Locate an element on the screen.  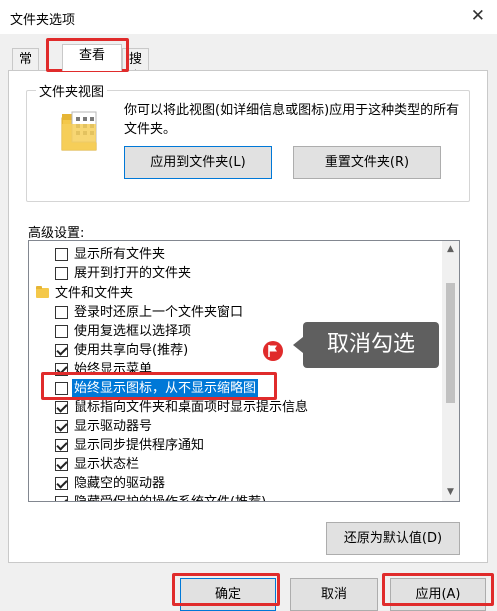
list-item-label: 使用共享向导(推荐) is located at coordinates (131, 350).